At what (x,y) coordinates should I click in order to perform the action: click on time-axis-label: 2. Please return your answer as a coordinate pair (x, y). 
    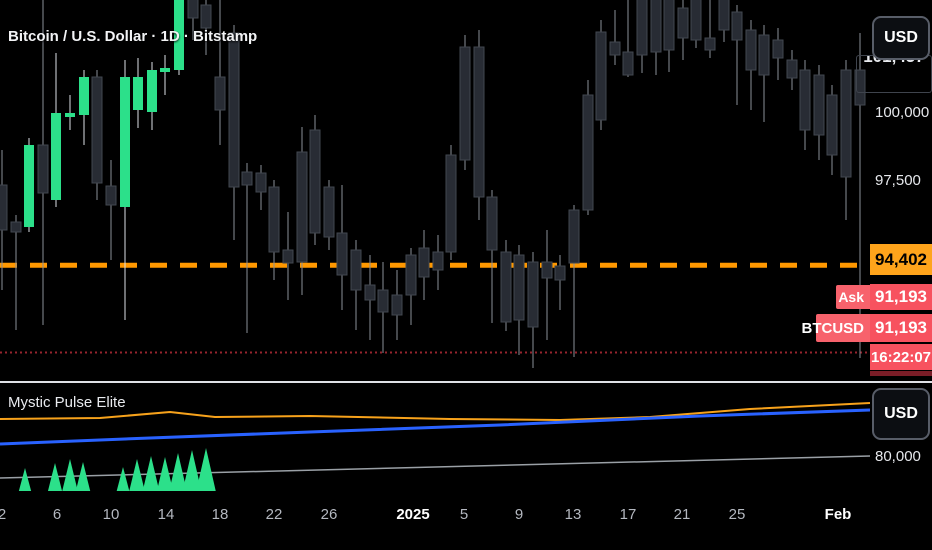
    Looking at the image, I should click on (3, 514).